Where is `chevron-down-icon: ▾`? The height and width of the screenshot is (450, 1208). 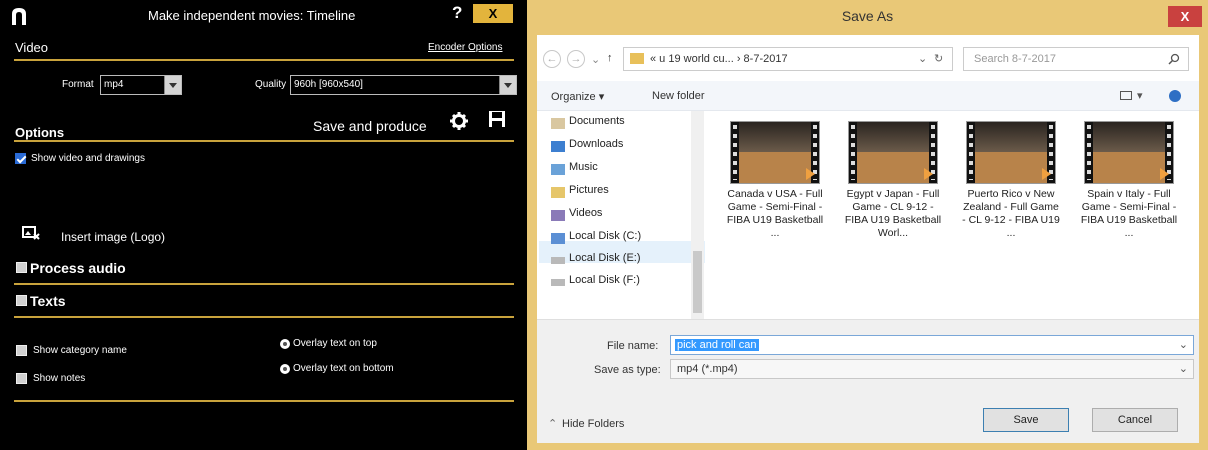 chevron-down-icon: ▾ is located at coordinates (1140, 95).